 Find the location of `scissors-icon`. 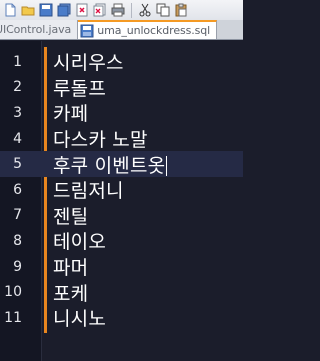

scissors-icon is located at coordinates (145, 10).